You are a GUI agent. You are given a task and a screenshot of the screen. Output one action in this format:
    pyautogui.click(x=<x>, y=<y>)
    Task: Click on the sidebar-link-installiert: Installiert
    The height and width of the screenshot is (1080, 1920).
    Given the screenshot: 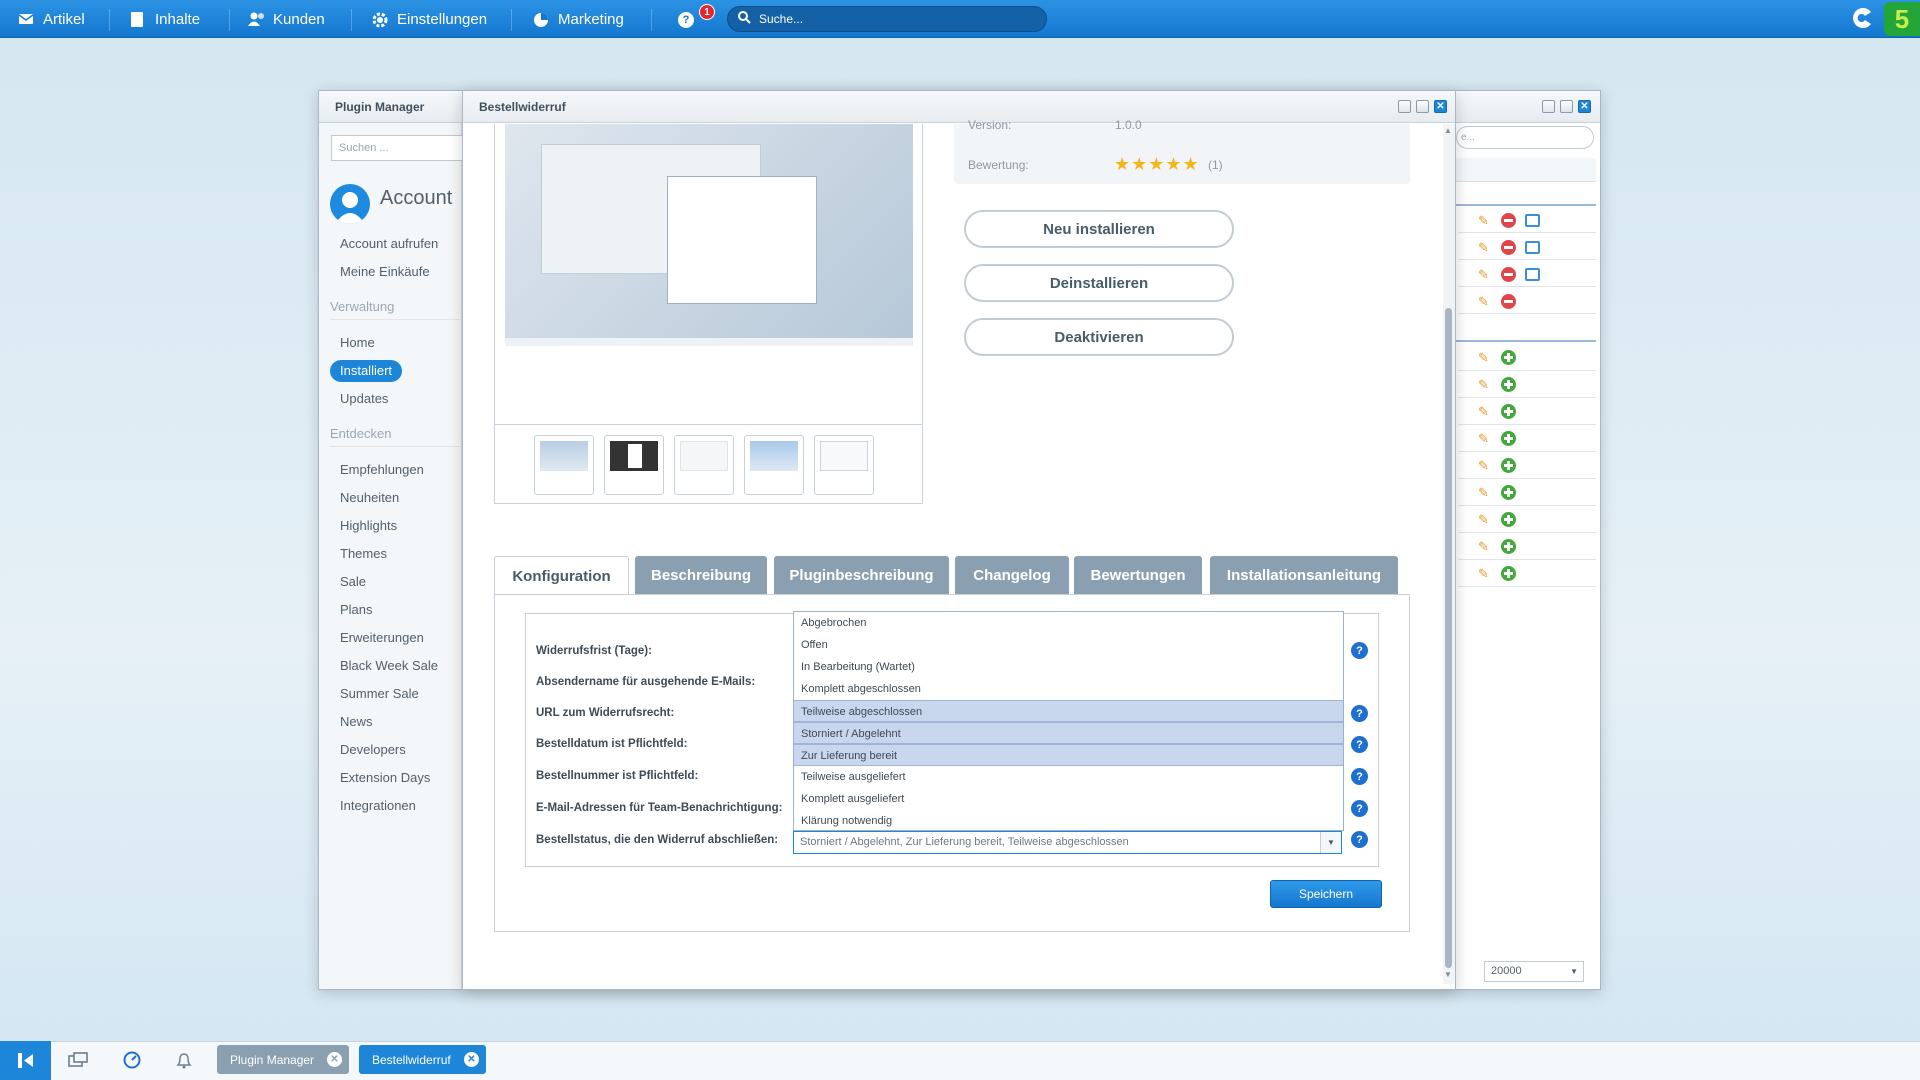 What is the action you would take?
    pyautogui.click(x=366, y=370)
    